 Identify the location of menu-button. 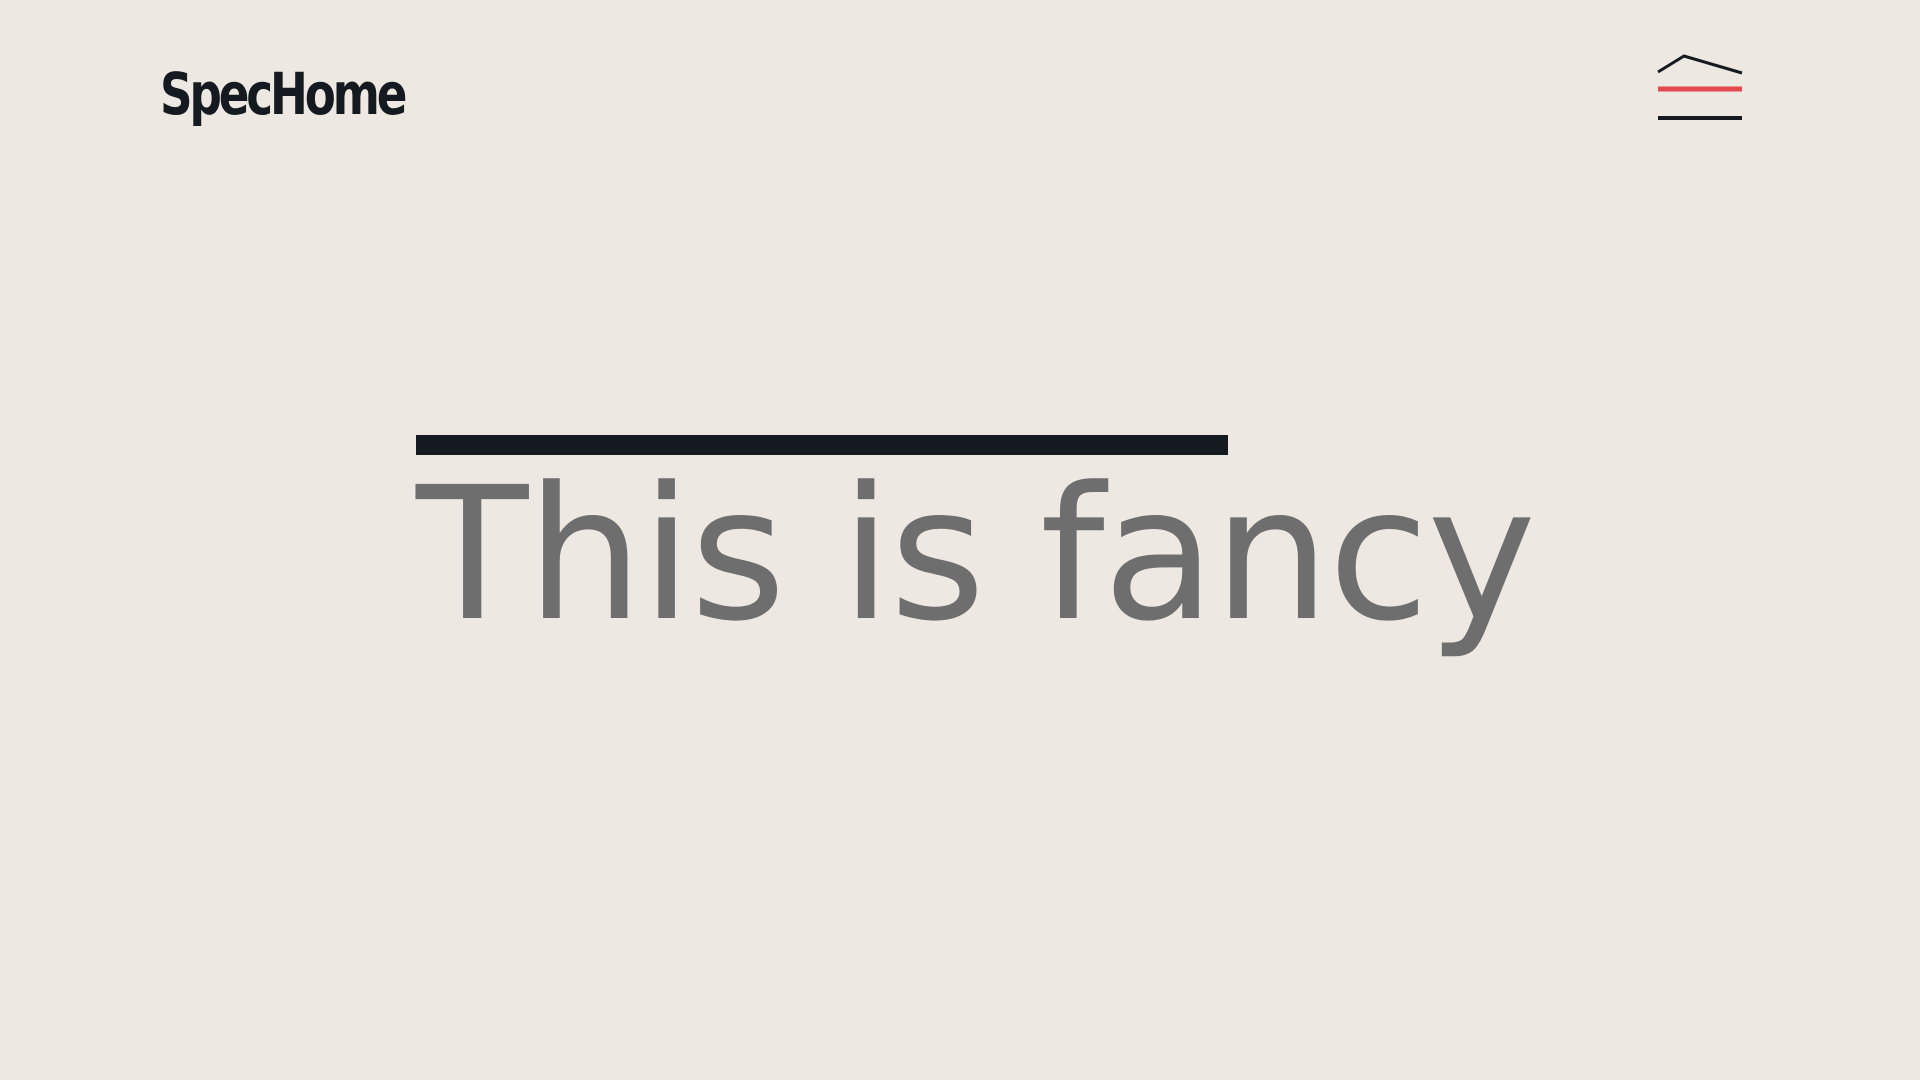
(1699, 88).